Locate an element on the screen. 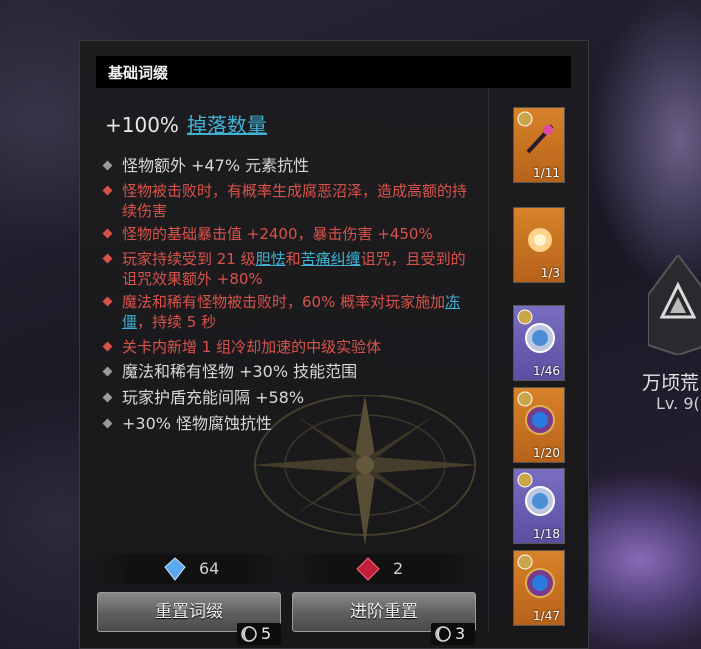 The height and width of the screenshot is (649, 701). main-affix: +100% 掉落数量 is located at coordinates (186, 123).